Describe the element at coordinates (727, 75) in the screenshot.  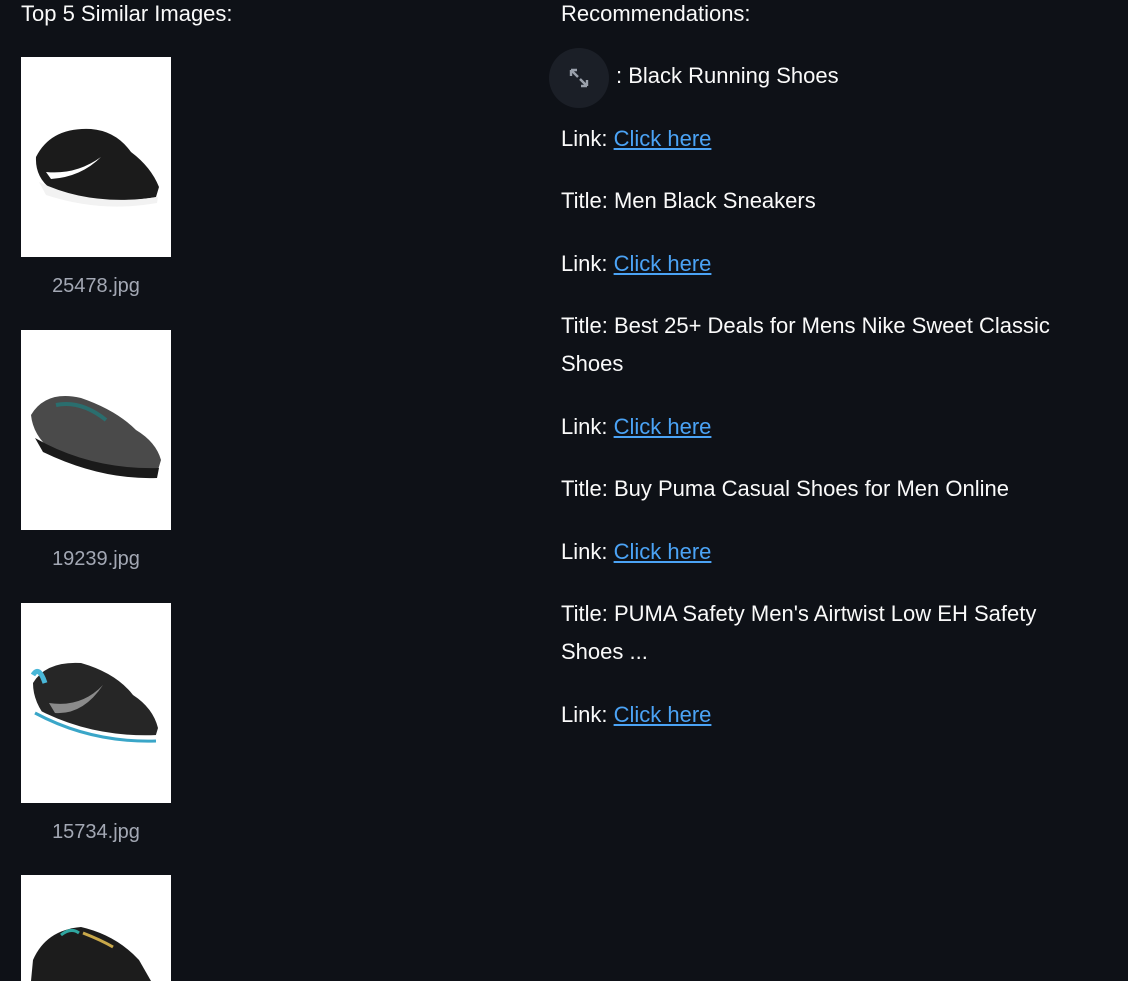
I see `recommendation-title: : Black Running Shoes` at that location.